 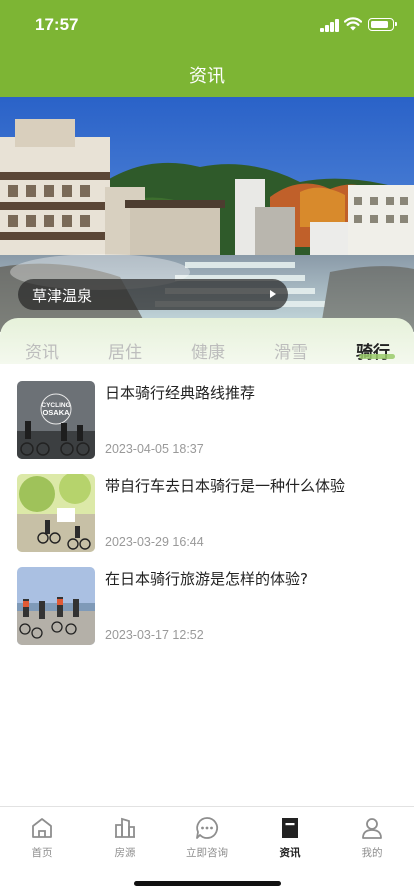 I want to click on article-title: 带自行车去日本骑行是一种什么体验, so click(x=225, y=486).